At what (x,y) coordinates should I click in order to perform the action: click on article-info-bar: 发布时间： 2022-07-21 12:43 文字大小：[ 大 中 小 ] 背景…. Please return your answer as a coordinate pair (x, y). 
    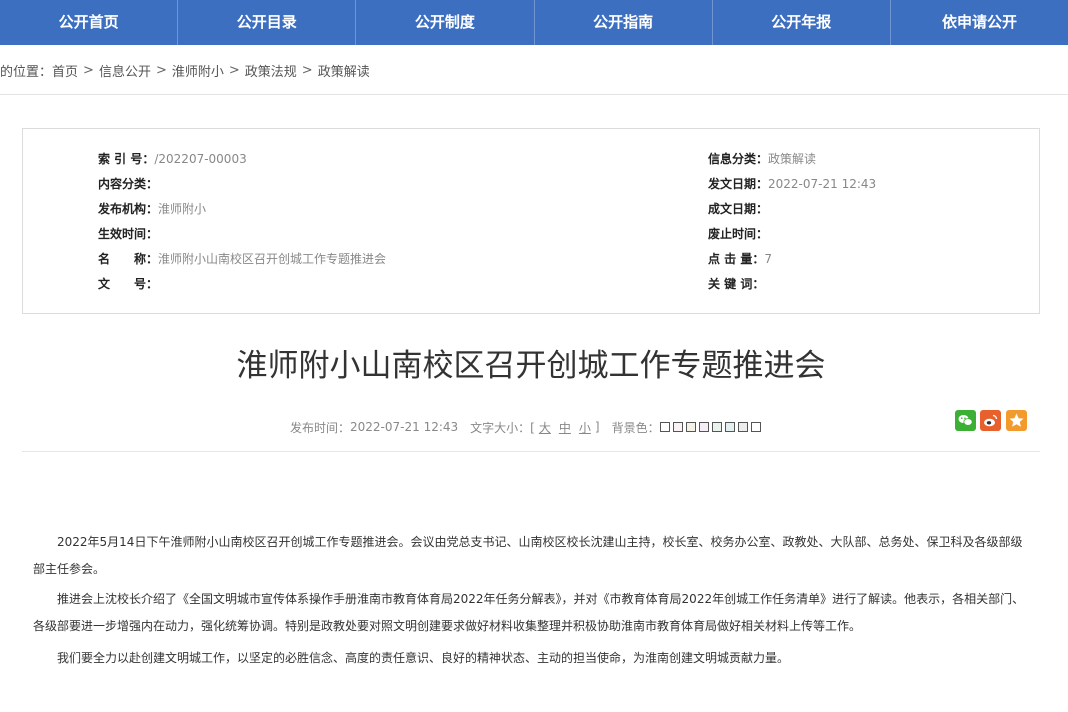
    Looking at the image, I should click on (527, 427).